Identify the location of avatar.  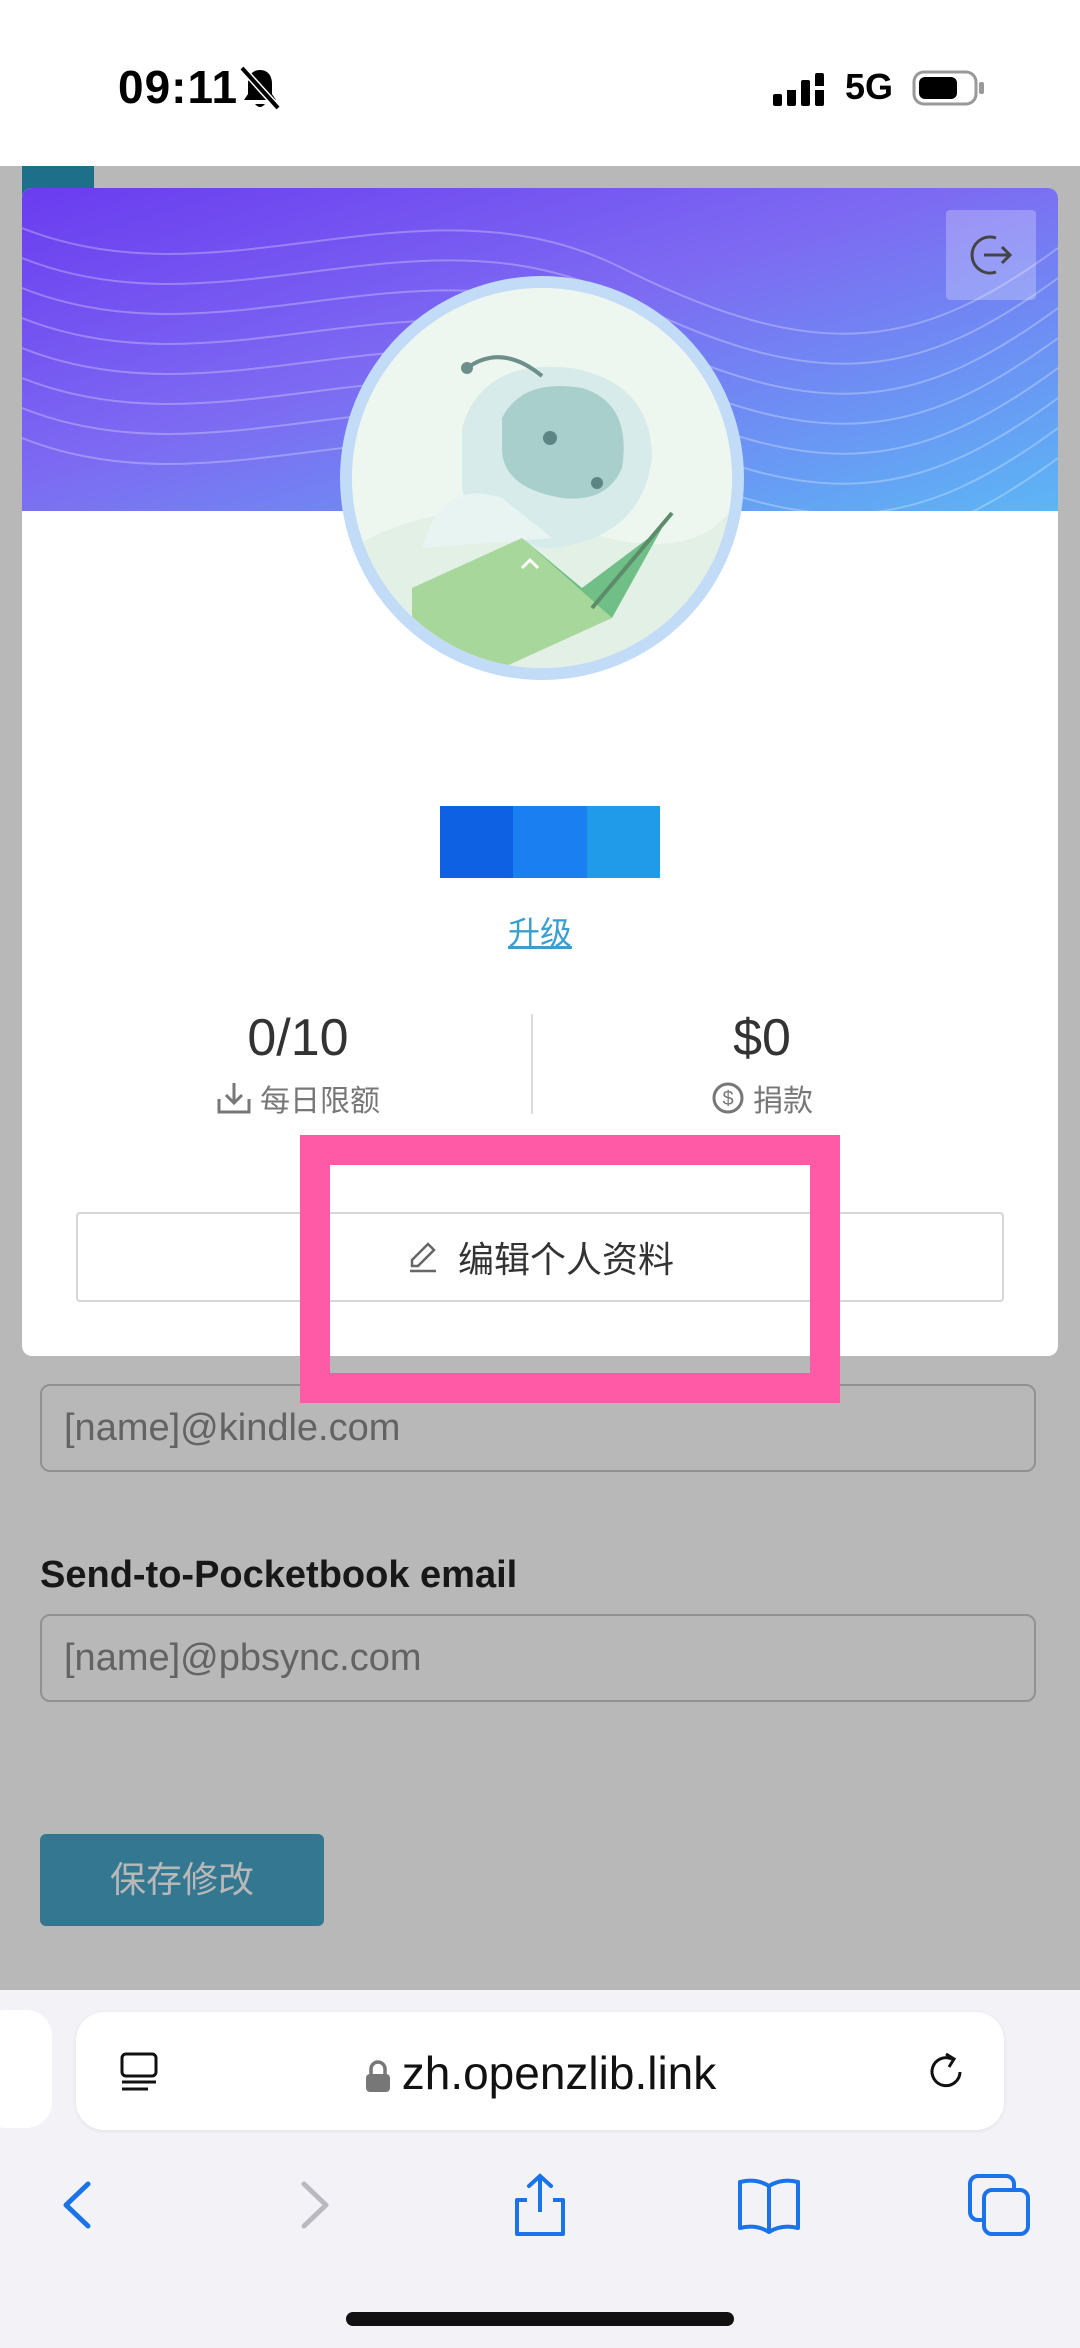
(542, 478).